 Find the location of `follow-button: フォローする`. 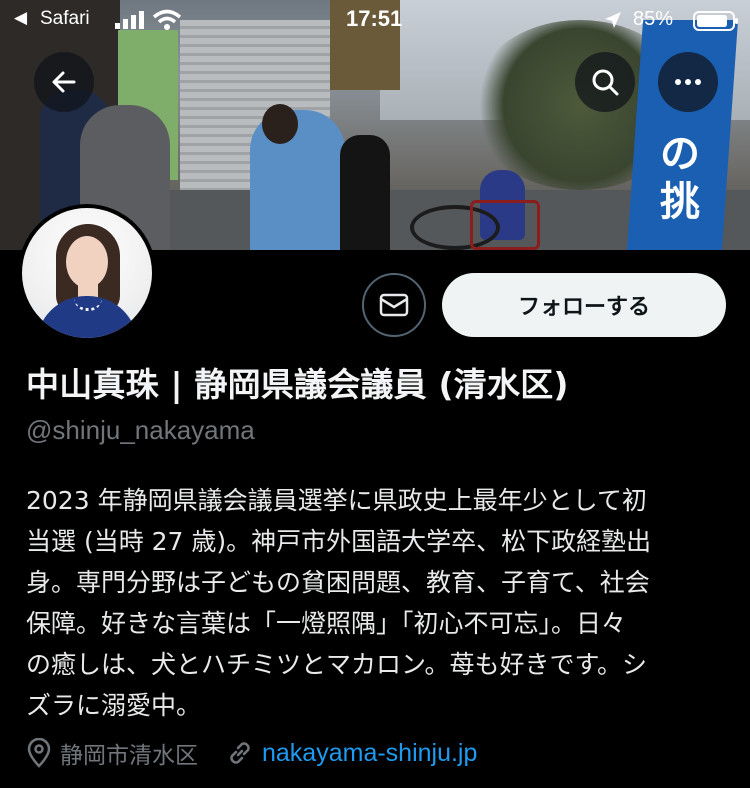

follow-button: フォローする is located at coordinates (584, 305).